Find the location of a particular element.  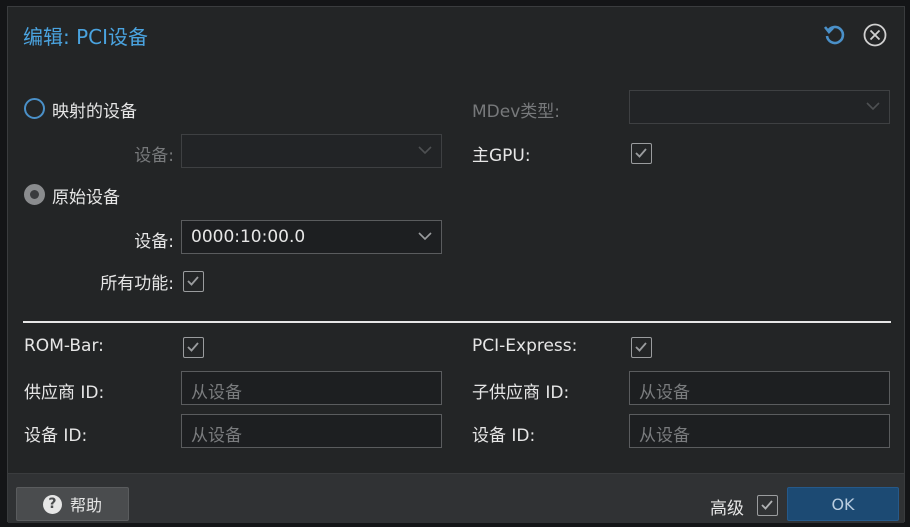

mapped-device-select is located at coordinates (311, 151).